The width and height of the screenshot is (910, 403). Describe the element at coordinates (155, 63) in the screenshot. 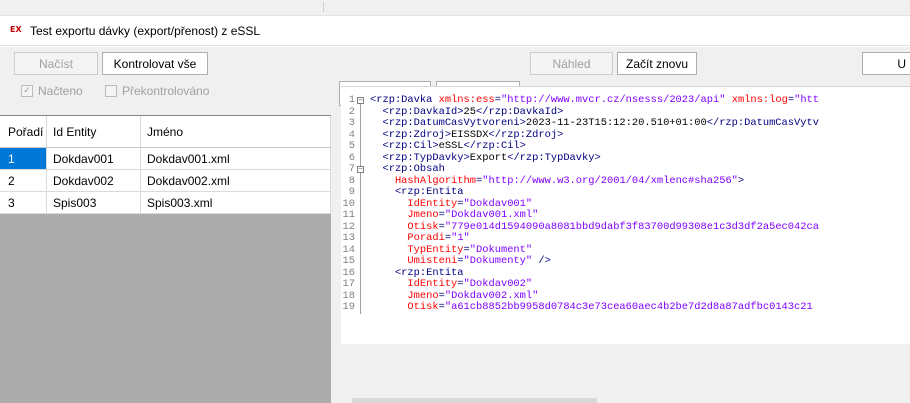

I see `check-all-button: Kontrolovat vše` at that location.